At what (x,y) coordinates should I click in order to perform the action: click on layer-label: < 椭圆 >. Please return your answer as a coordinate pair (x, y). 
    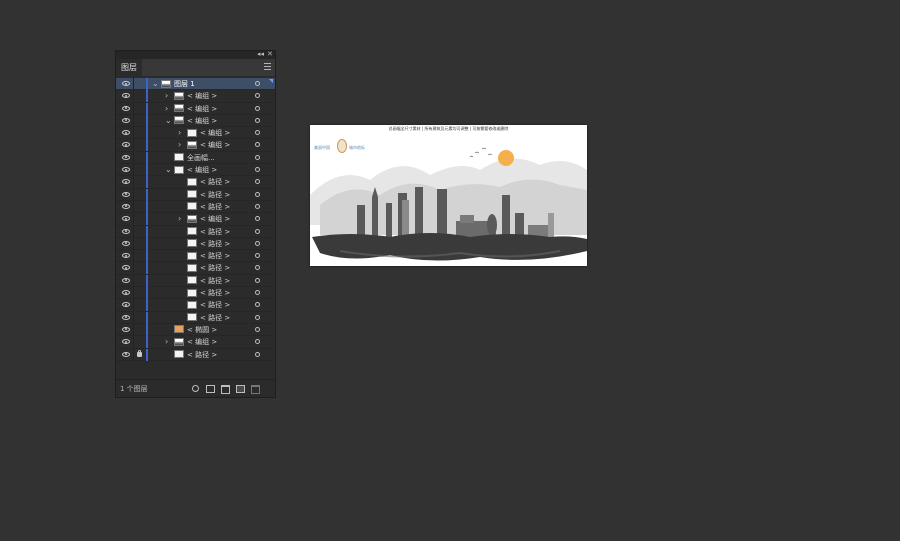
    Looking at the image, I should click on (202, 330).